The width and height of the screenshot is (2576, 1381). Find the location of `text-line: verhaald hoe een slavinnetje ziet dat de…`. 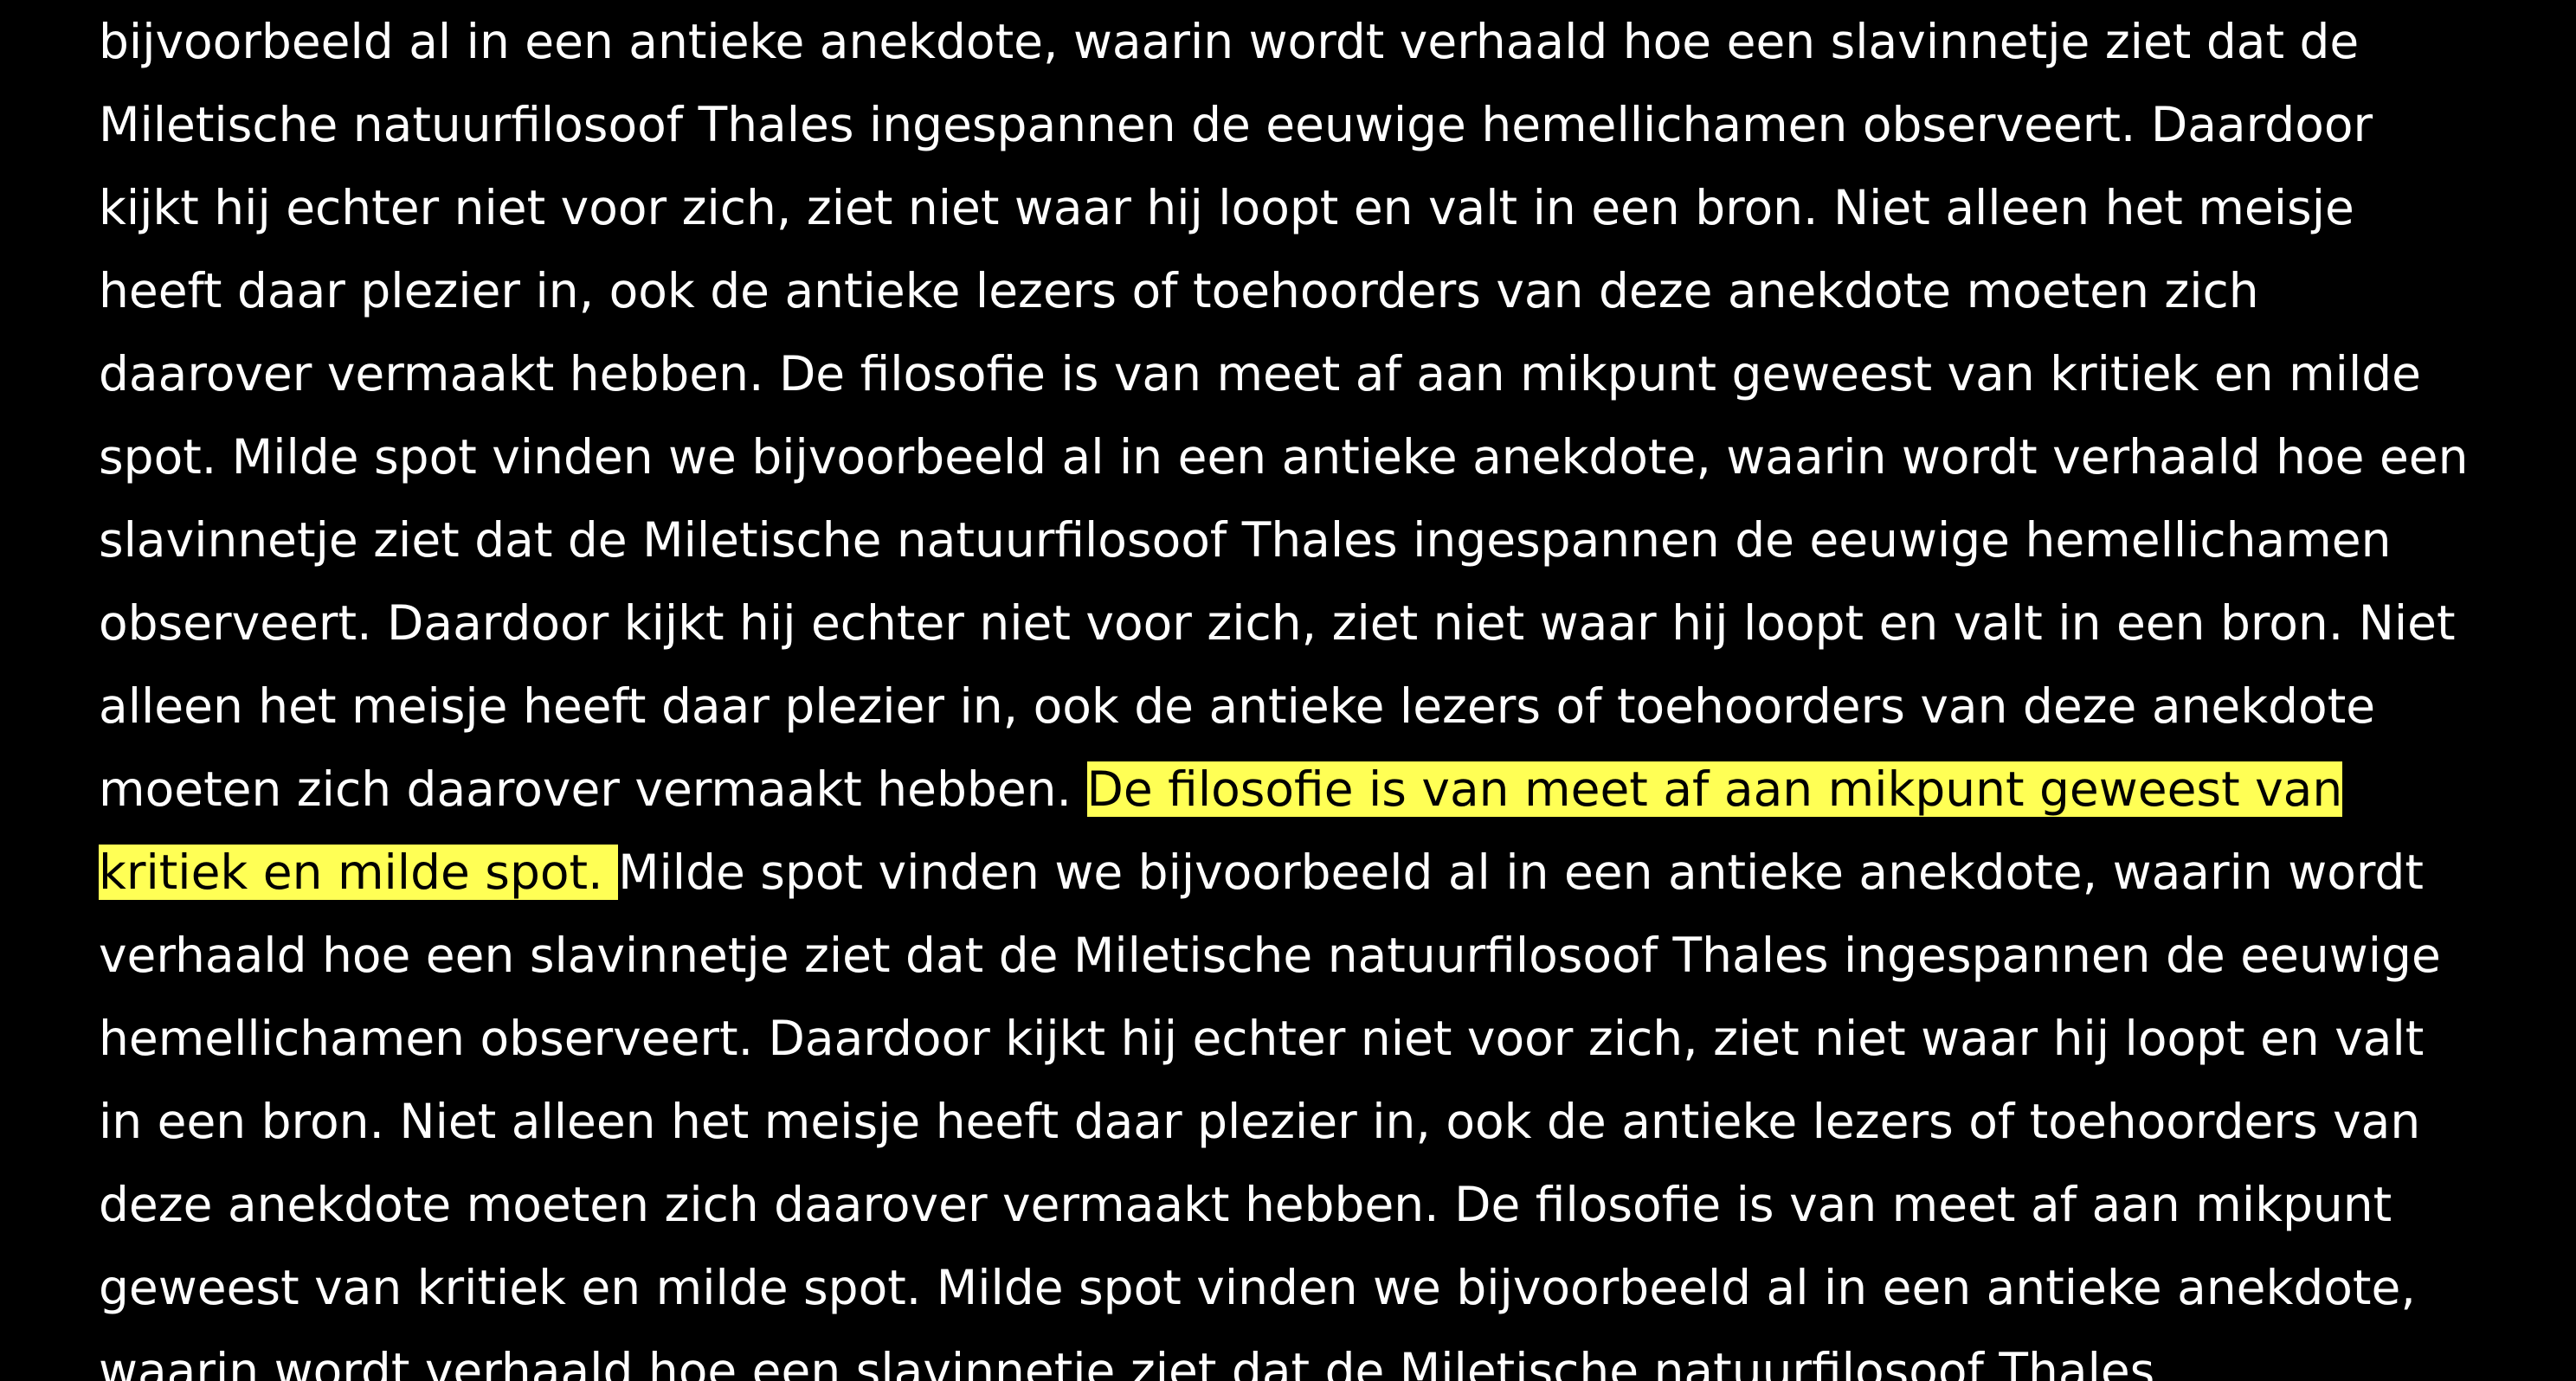

text-line: verhaald hoe een slavinnetje ziet dat de… is located at coordinates (1319, 955).